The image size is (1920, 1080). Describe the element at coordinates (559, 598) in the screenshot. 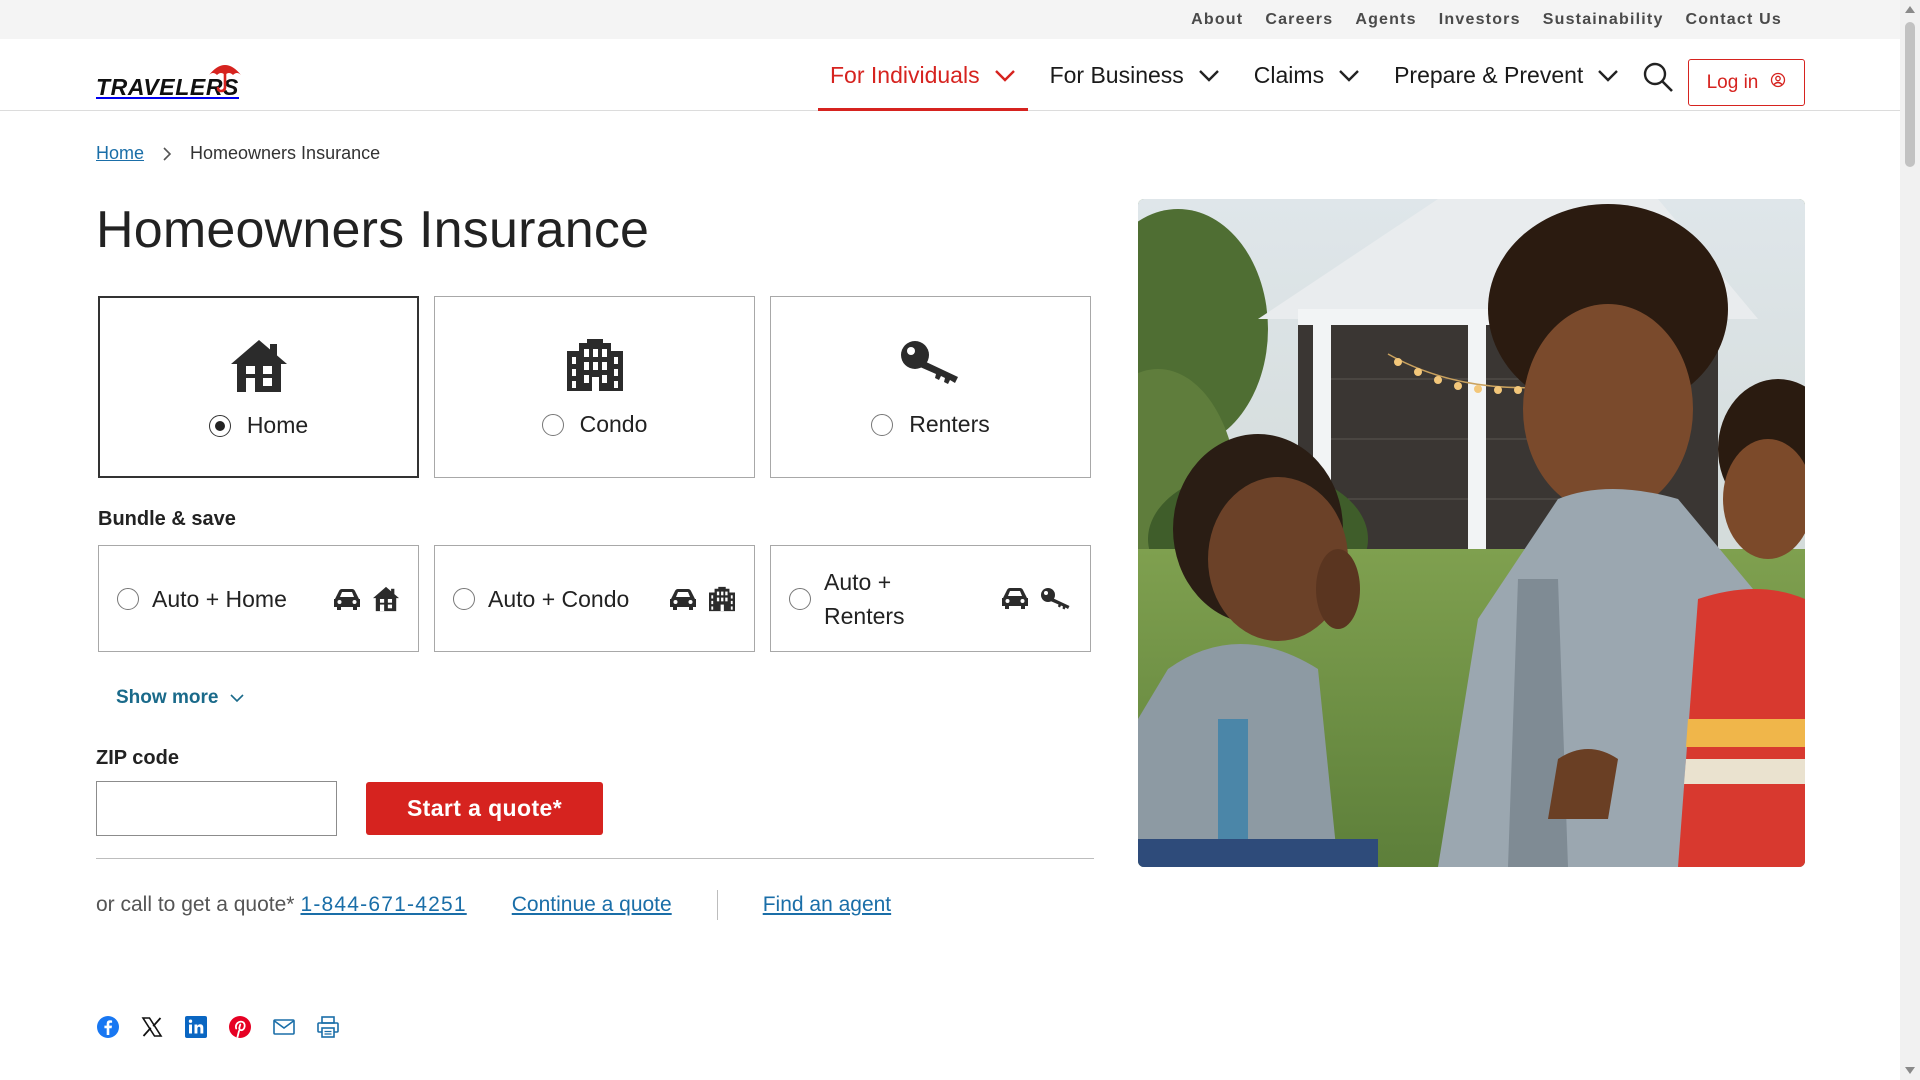

I see `bundle-label: Auto + Condo` at that location.